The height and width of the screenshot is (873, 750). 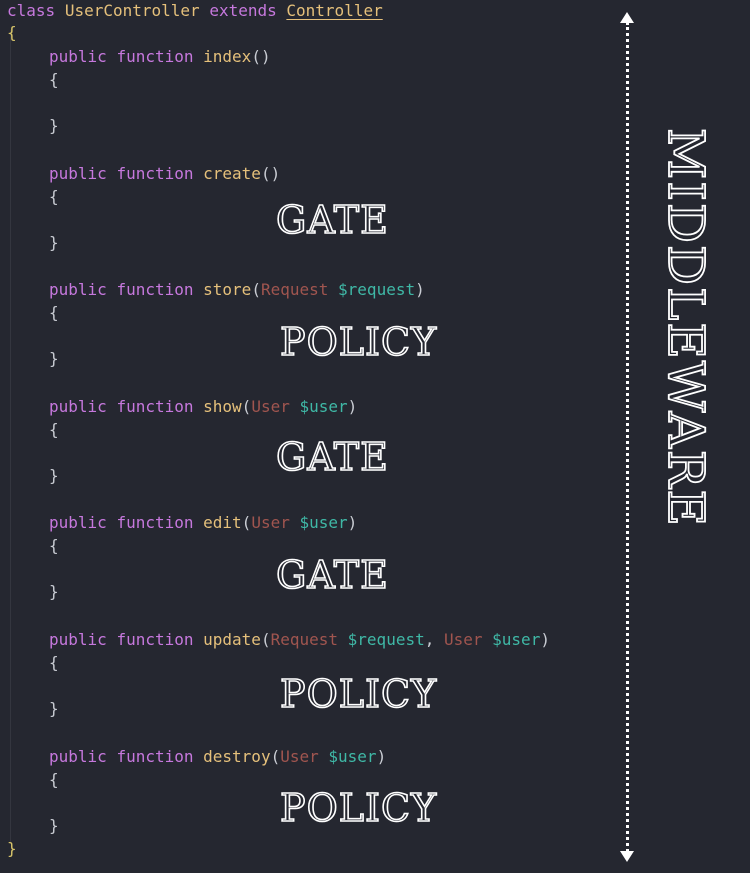 What do you see at coordinates (232, 639) in the screenshot?
I see `method-name: update` at bounding box center [232, 639].